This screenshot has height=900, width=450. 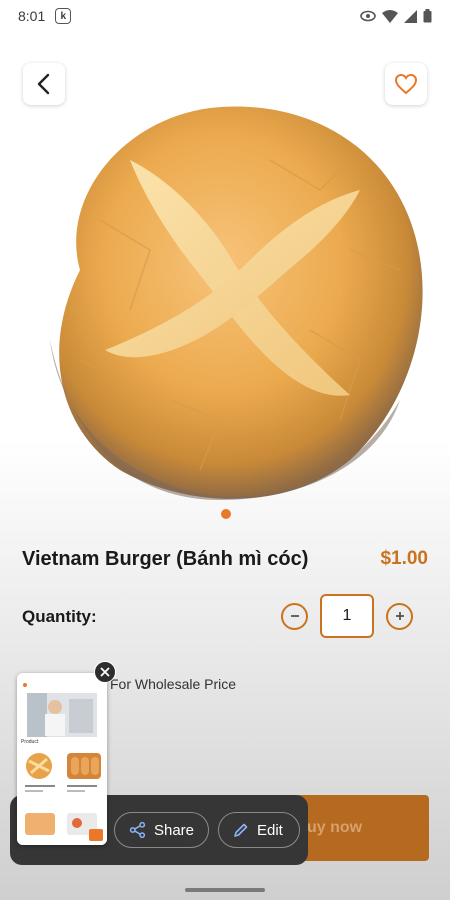 I want to click on wholesale-price-link: For Wholesale Price, so click(x=173, y=684).